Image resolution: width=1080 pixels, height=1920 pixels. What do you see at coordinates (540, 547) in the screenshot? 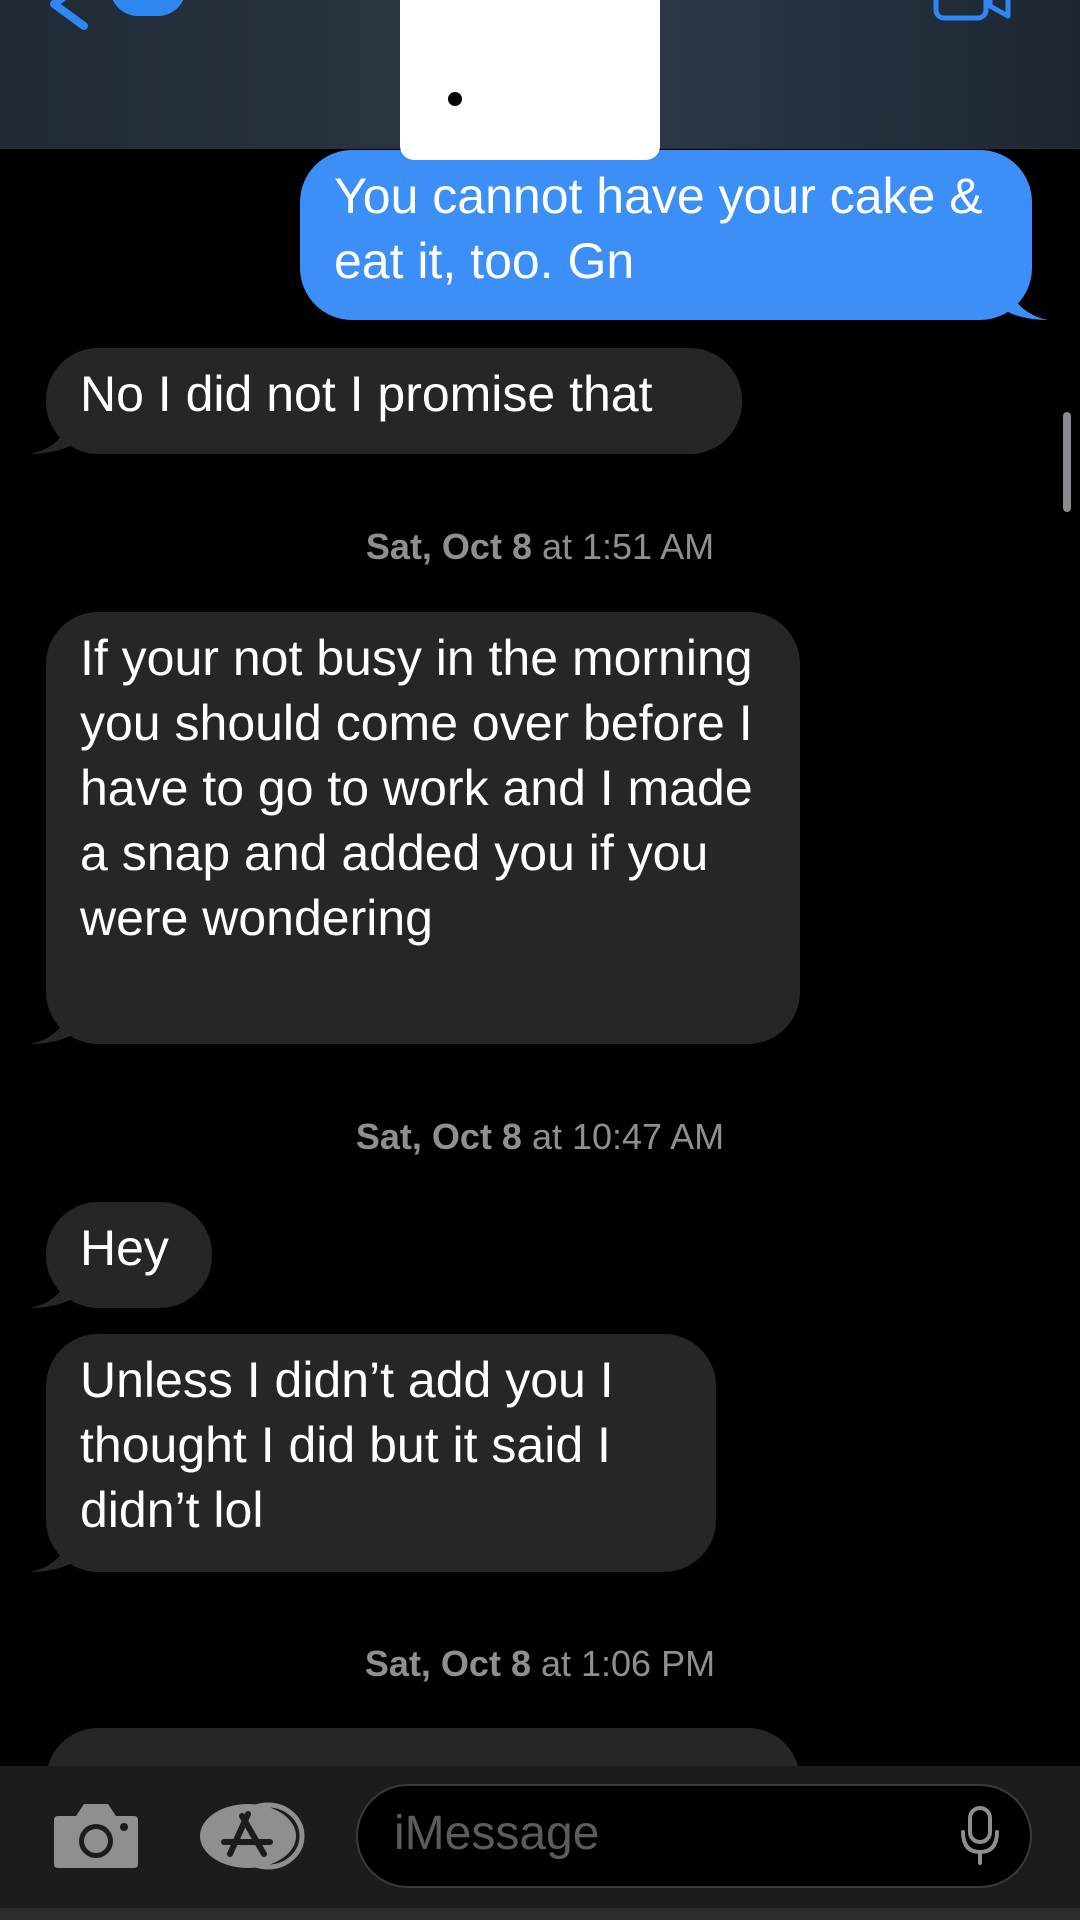
I see `timestamp: Sat, Oct 8 at 1:51 AM` at bounding box center [540, 547].